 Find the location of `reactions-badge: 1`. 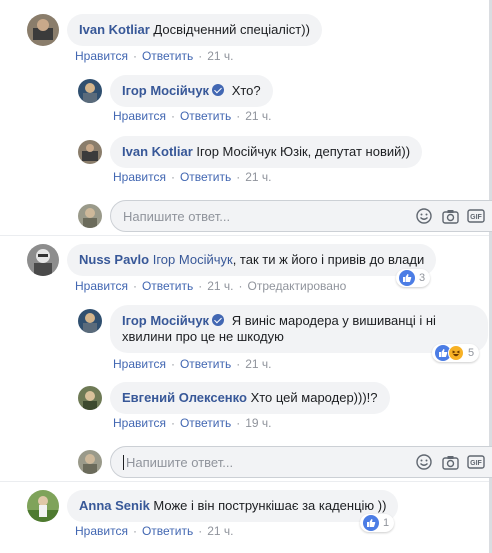

reactions-badge: 1 is located at coordinates (377, 523).